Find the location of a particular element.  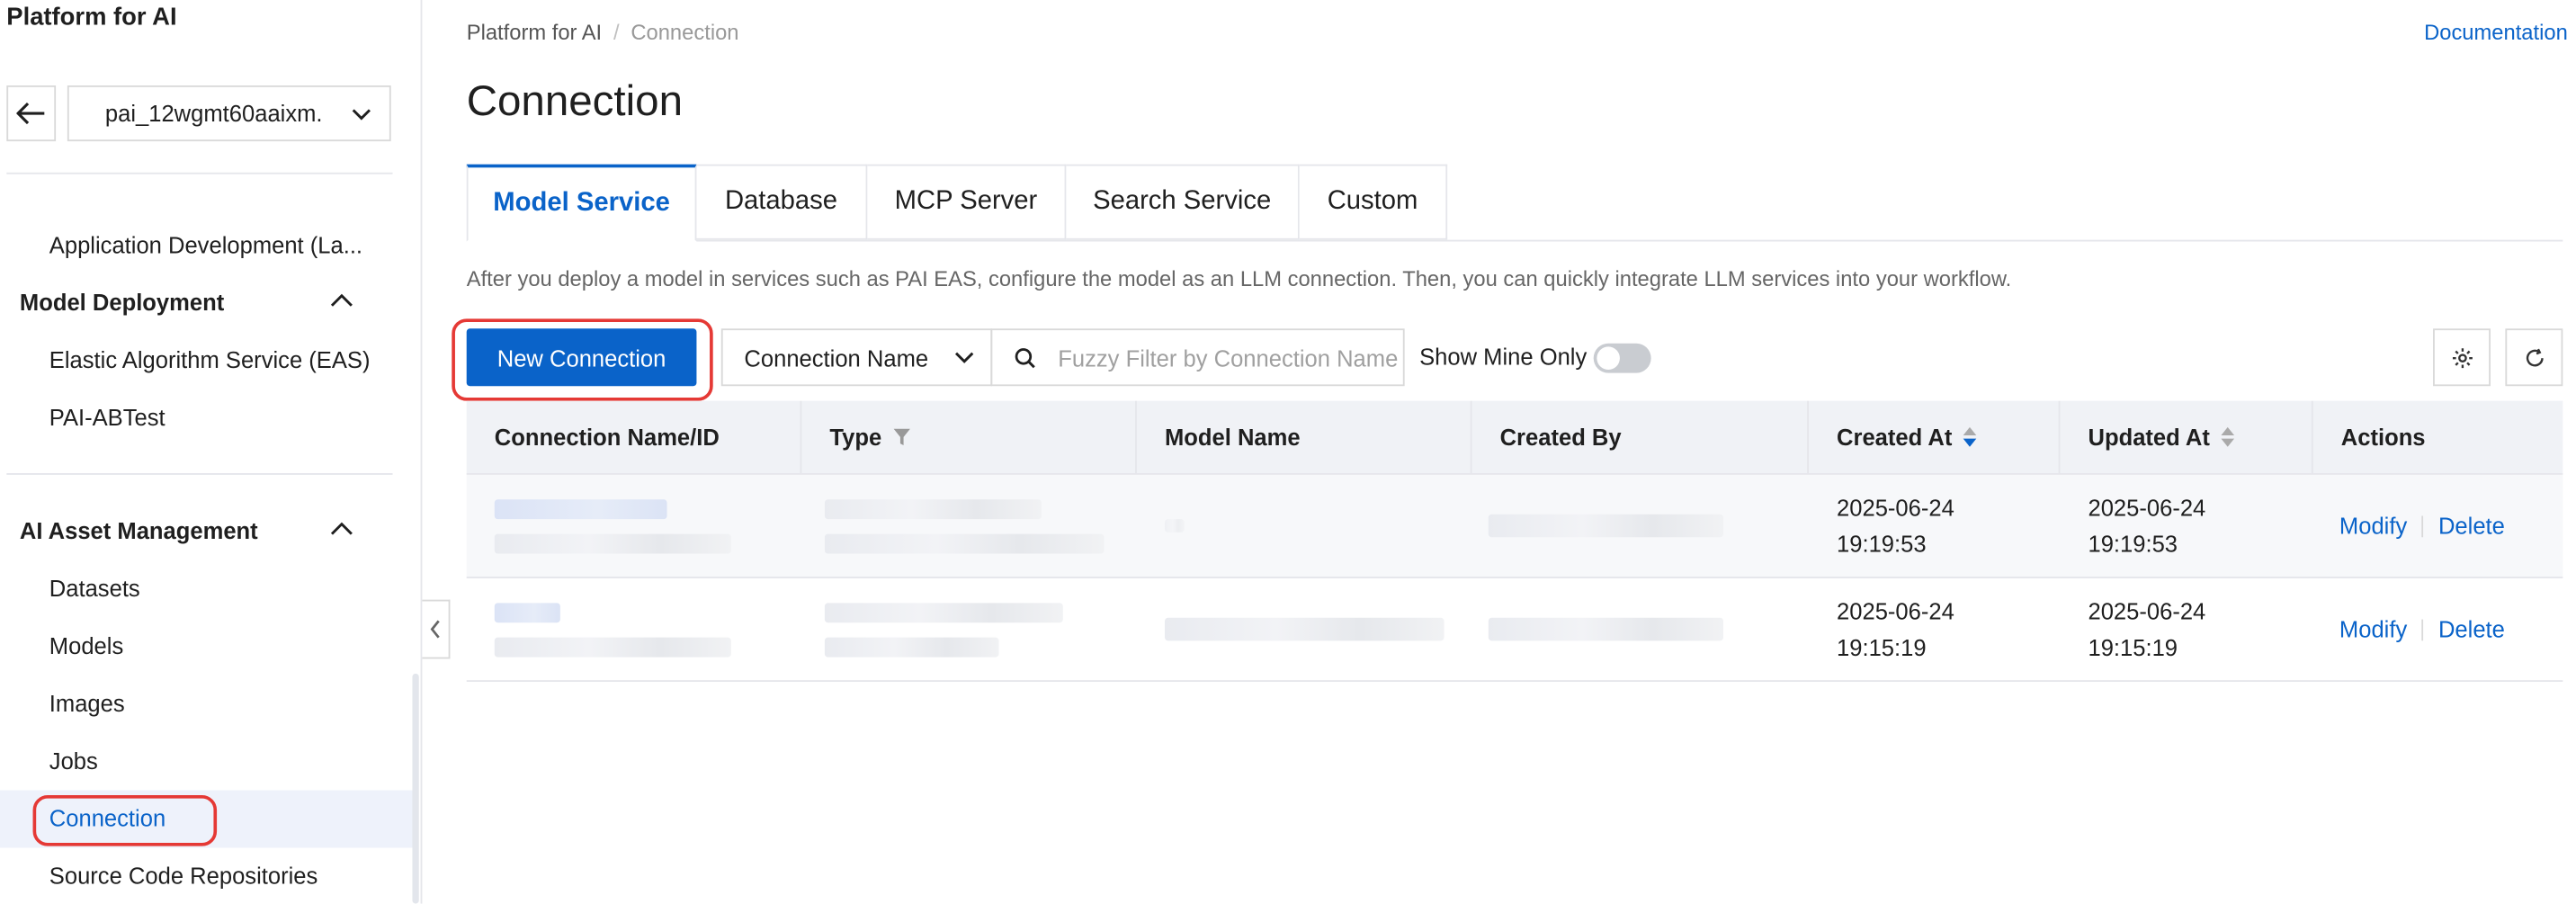

column-header-name: Connection Name/ID is located at coordinates (634, 437).